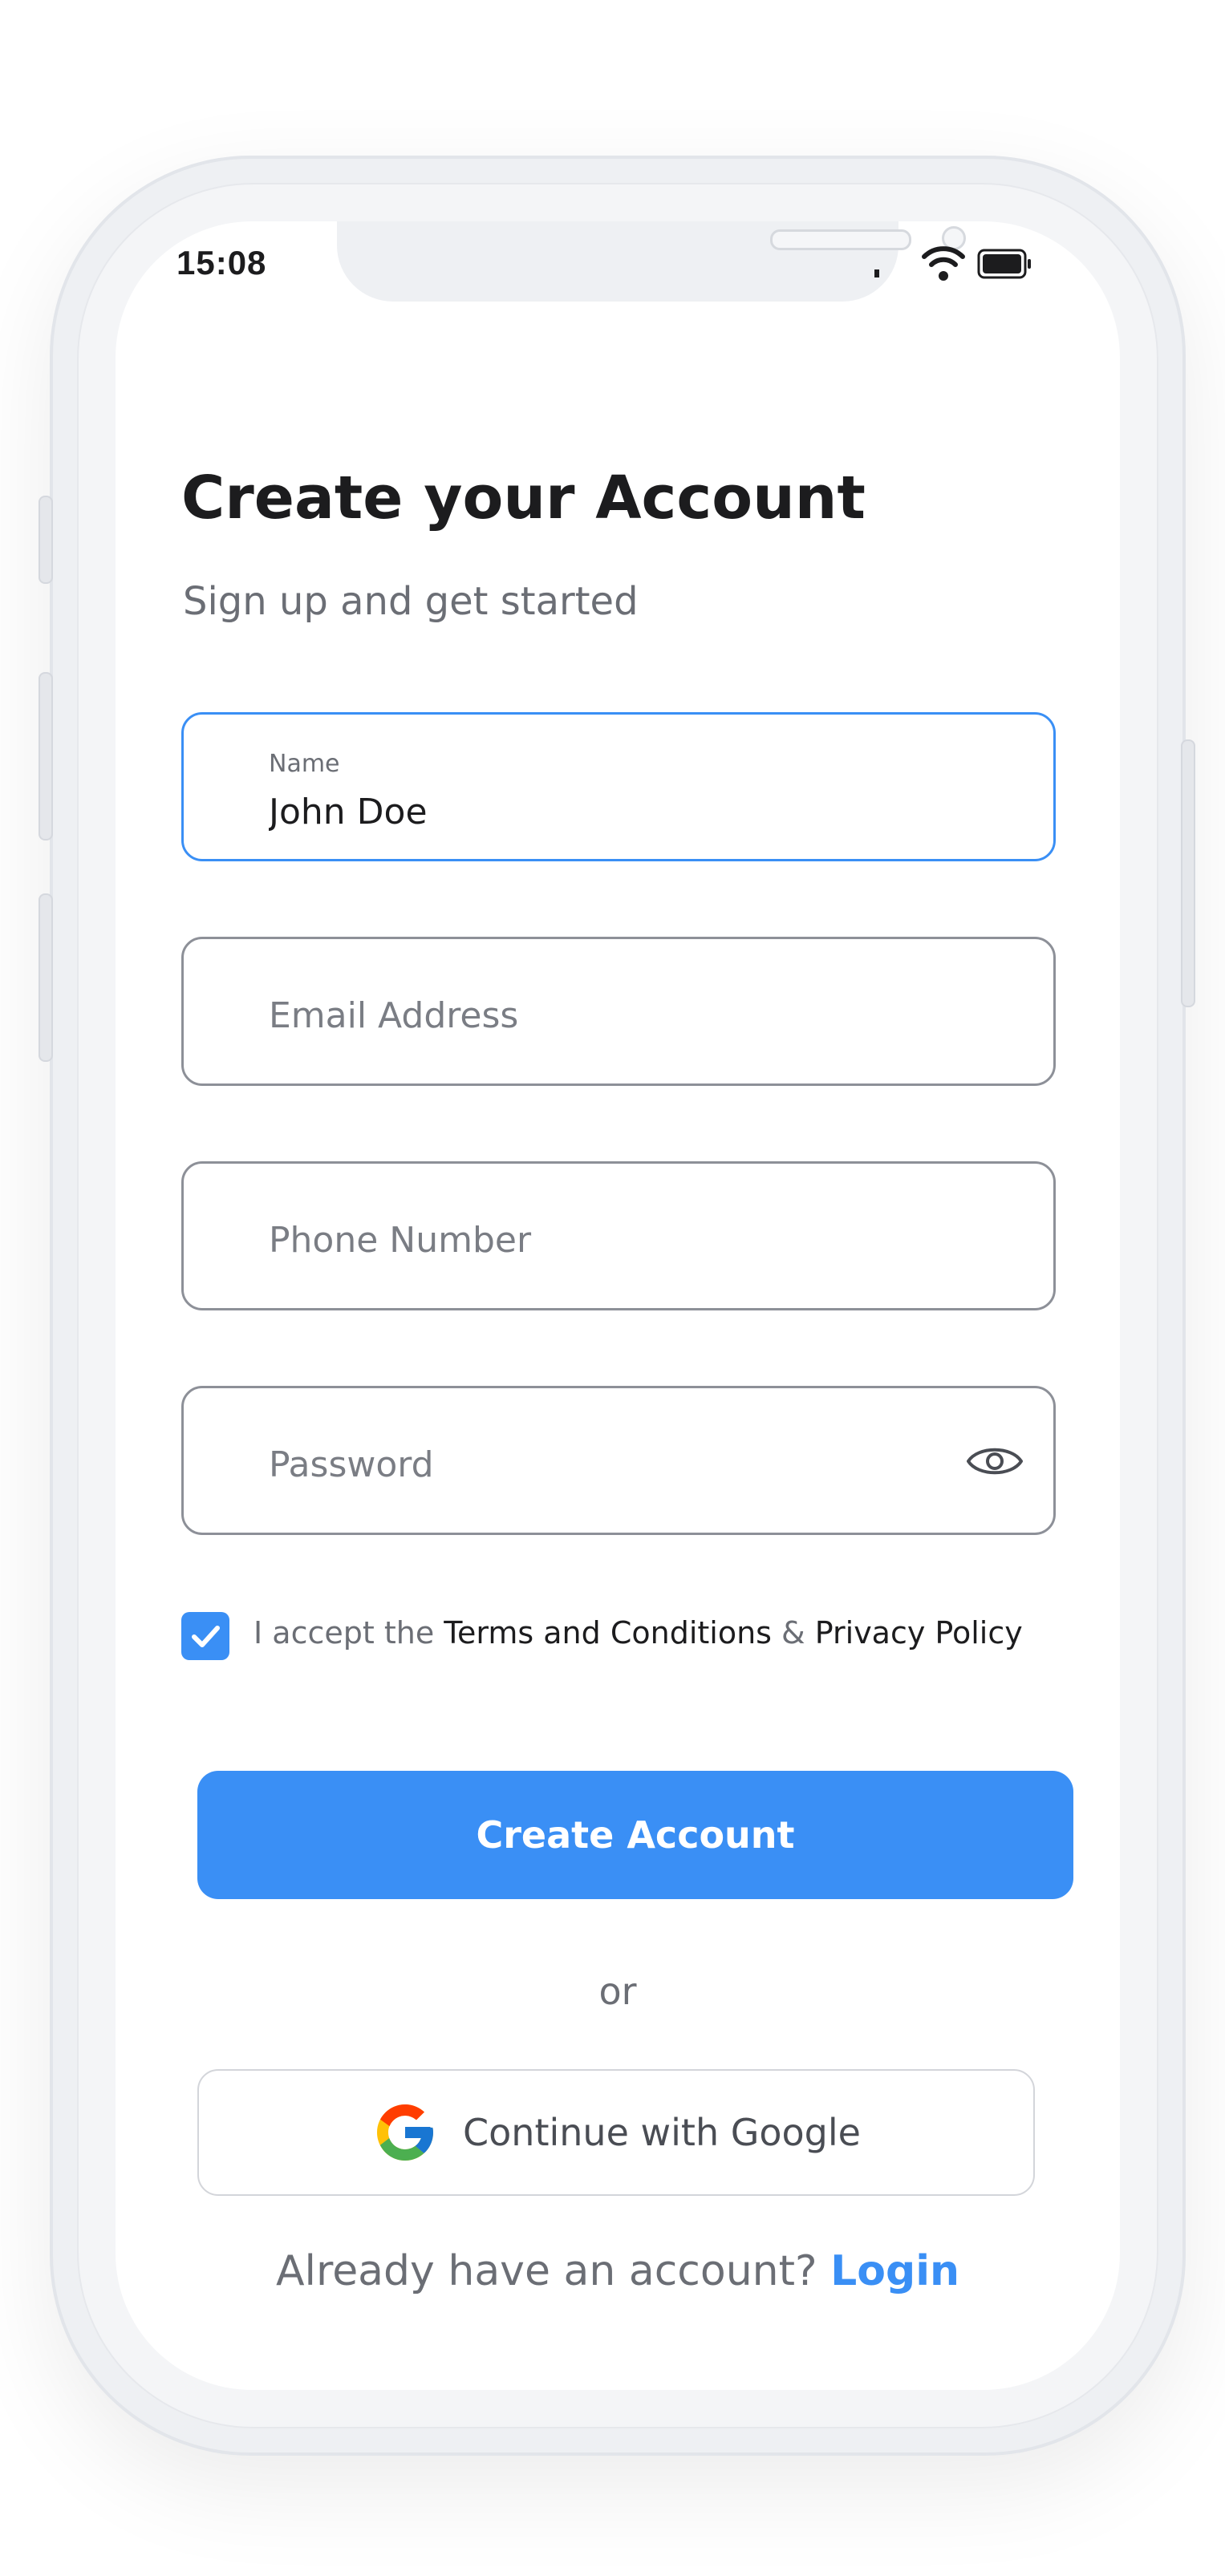  Describe the element at coordinates (221, 262) in the screenshot. I see `status-time: 15:08` at that location.